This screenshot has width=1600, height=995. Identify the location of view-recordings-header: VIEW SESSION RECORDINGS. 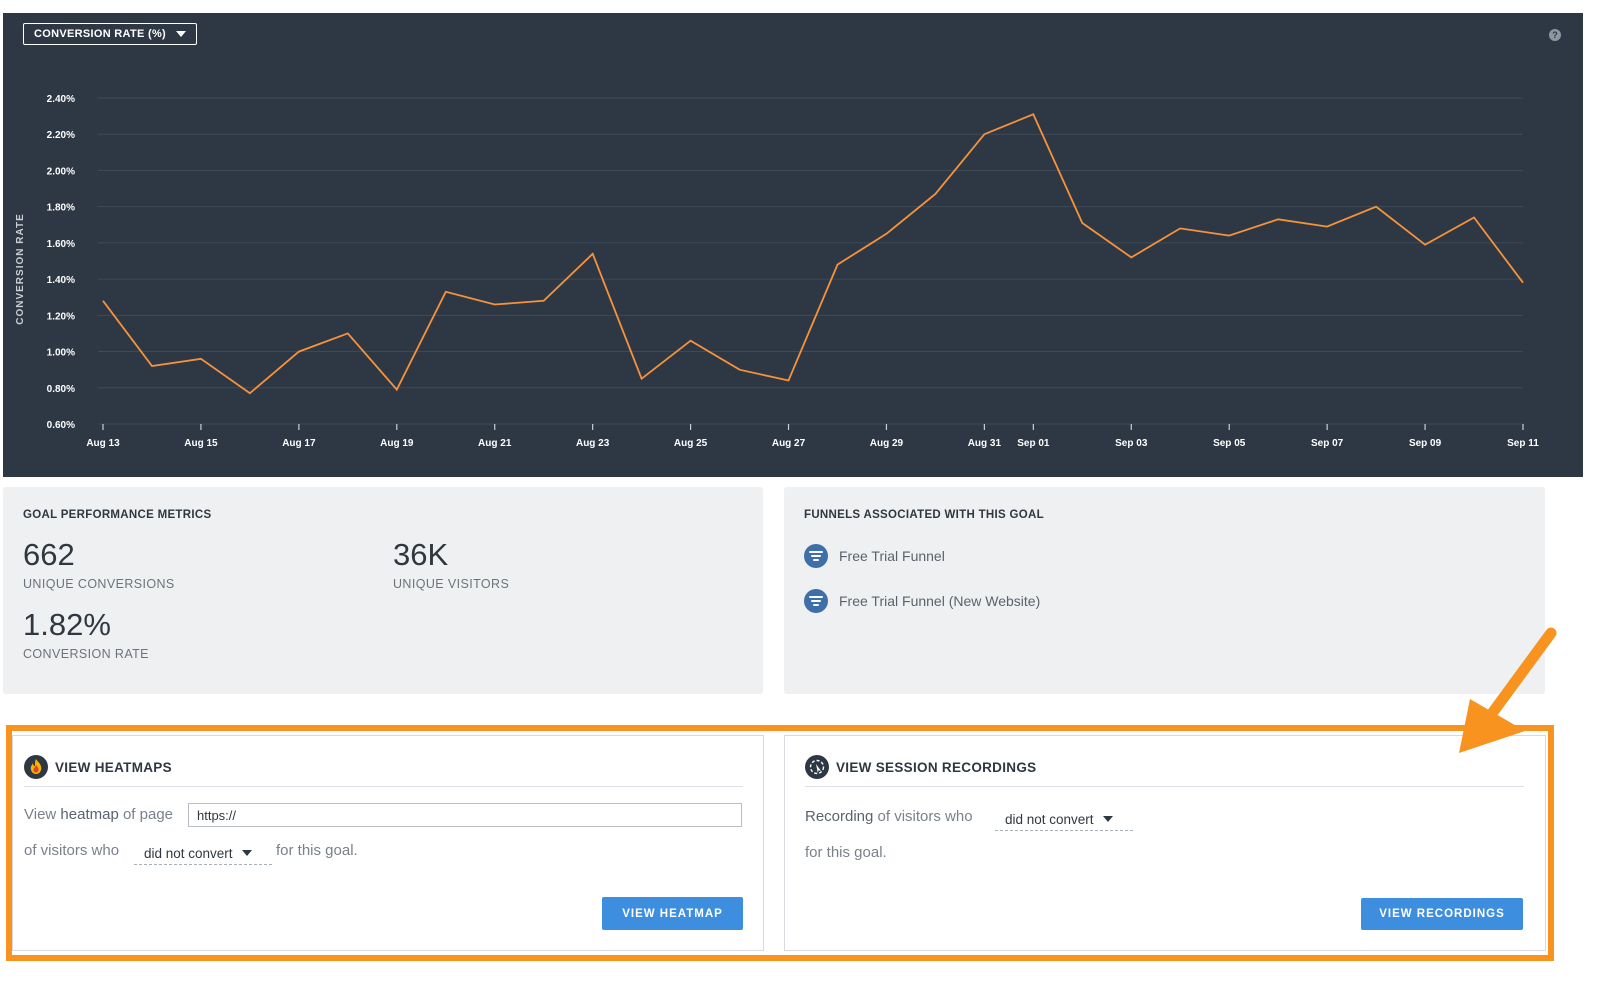
(920, 767).